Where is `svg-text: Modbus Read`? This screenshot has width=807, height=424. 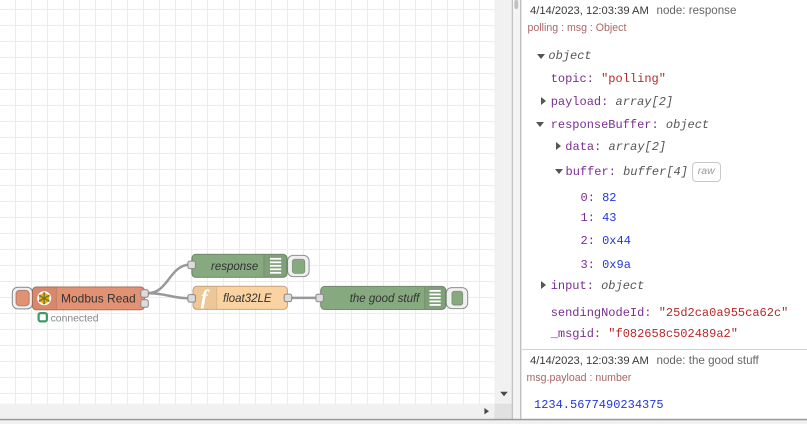 svg-text: Modbus Read is located at coordinates (98, 298).